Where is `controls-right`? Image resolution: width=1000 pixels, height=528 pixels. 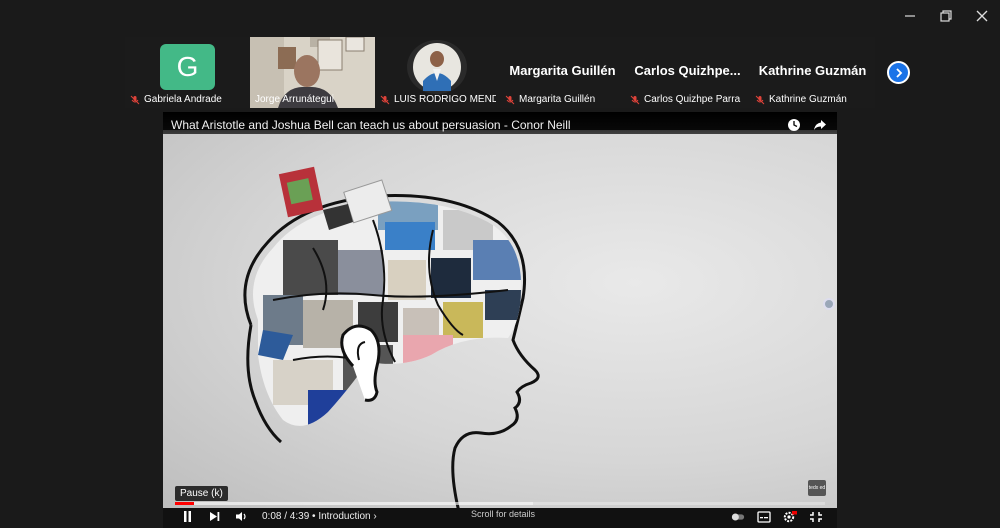 controls-right is located at coordinates (777, 517).